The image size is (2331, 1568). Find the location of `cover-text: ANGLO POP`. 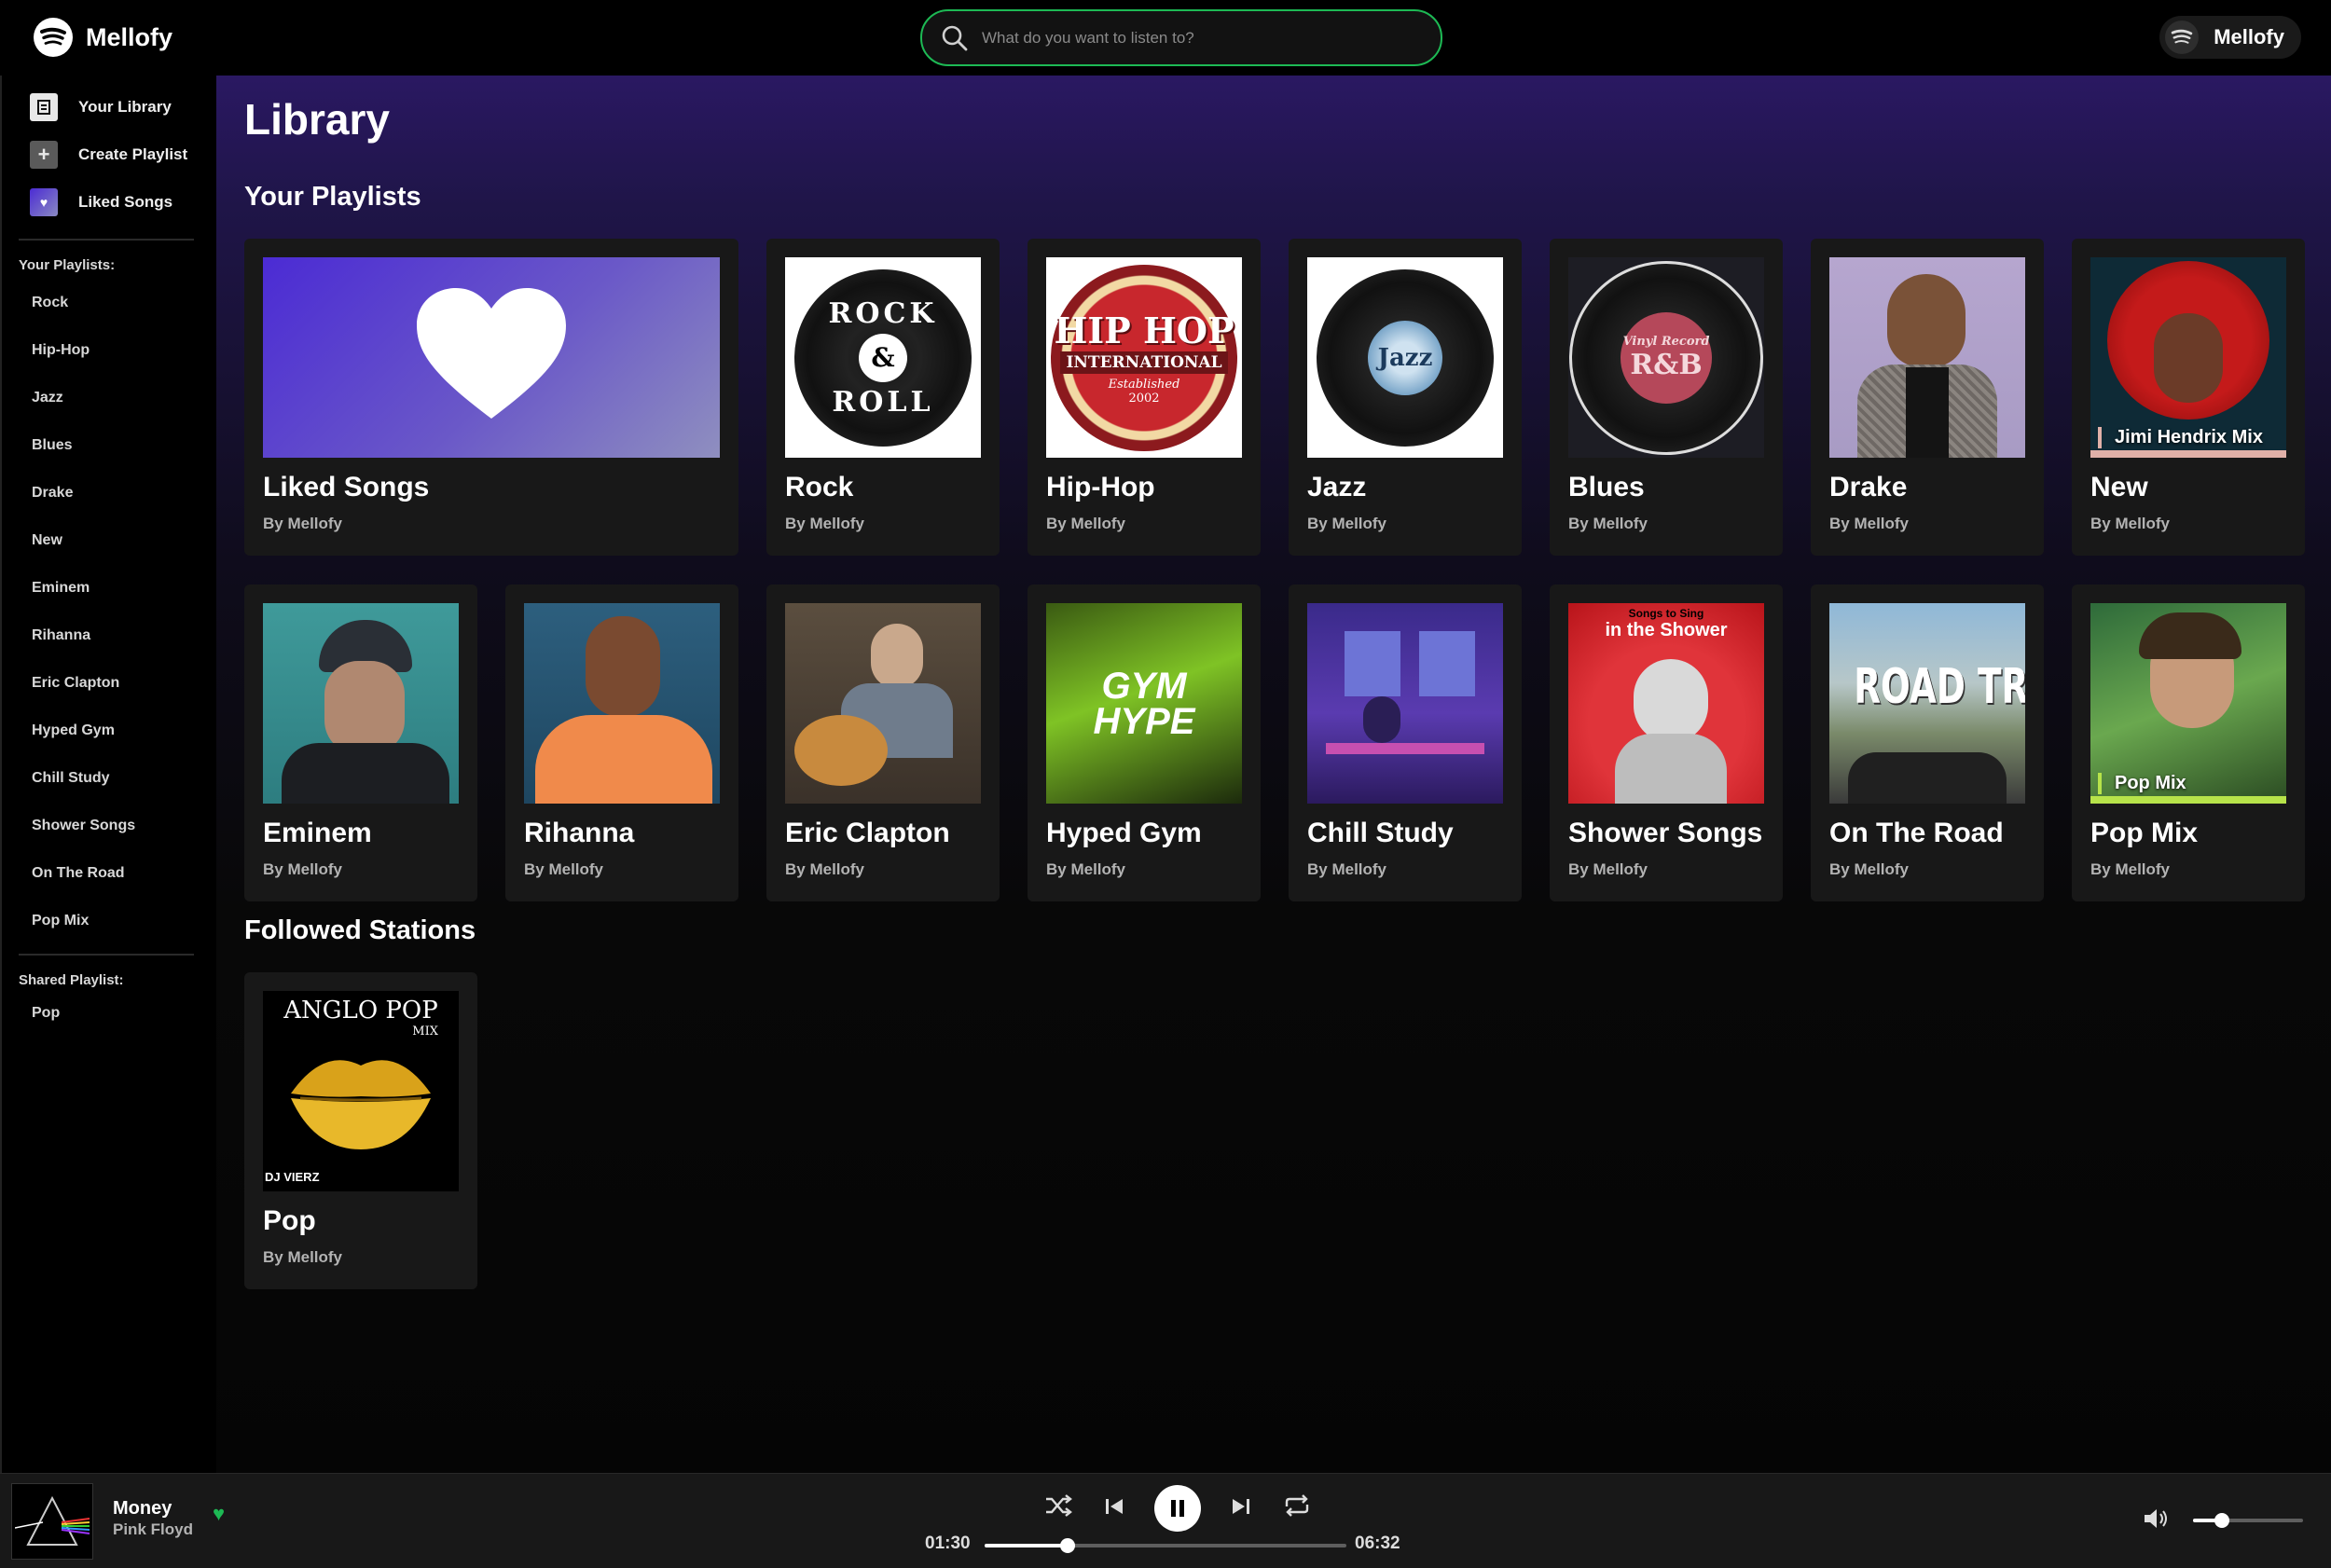

cover-text: ANGLO POP is located at coordinates (360, 1011).